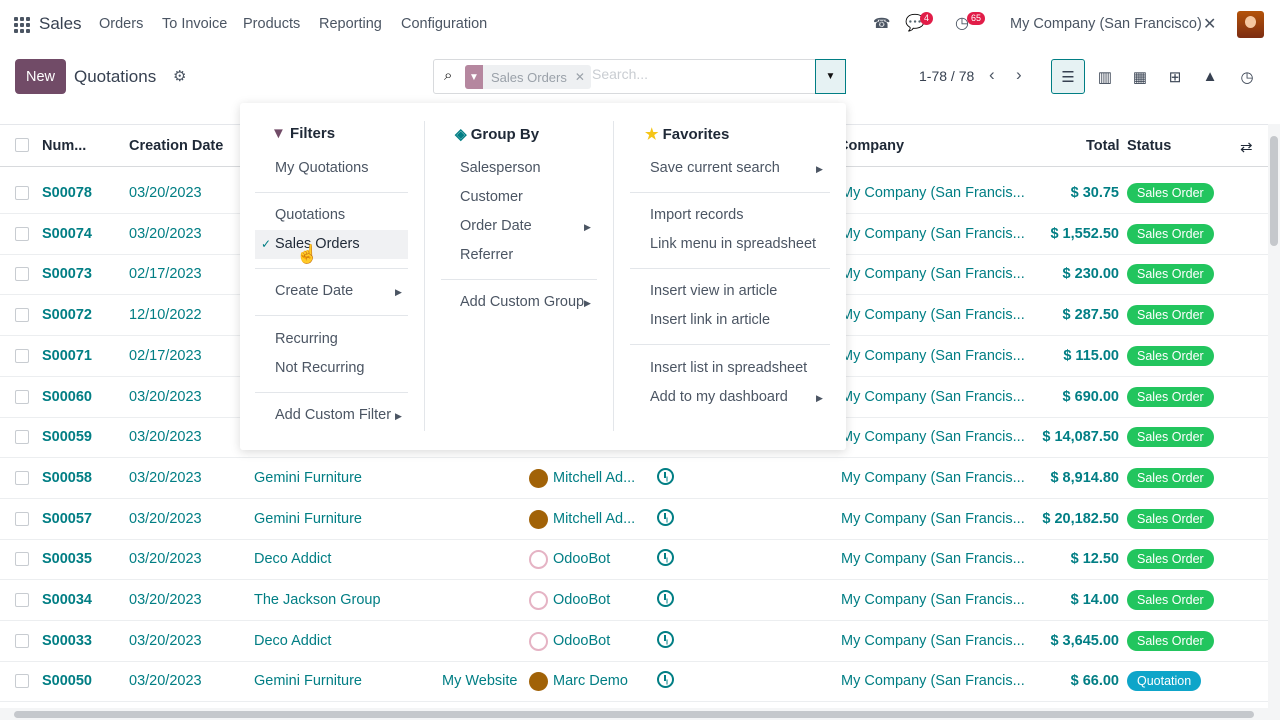  I want to click on link-menu-in-spreadsheet: Link menu in spreadsheet, so click(733, 244).